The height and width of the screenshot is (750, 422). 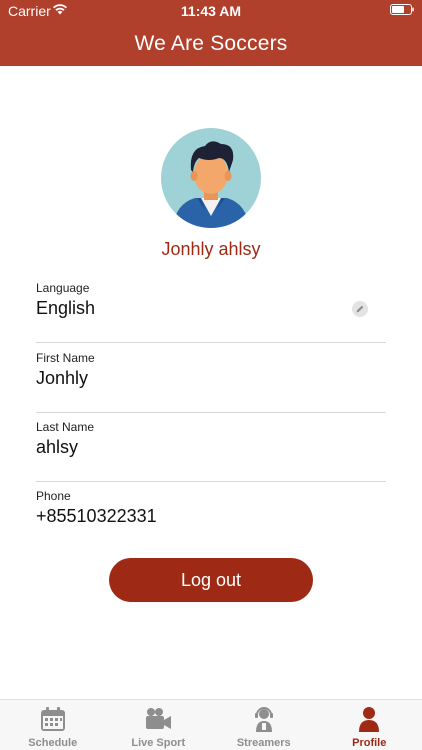 I want to click on status-bar: Carrier 11:43 AM, so click(x=211, y=11).